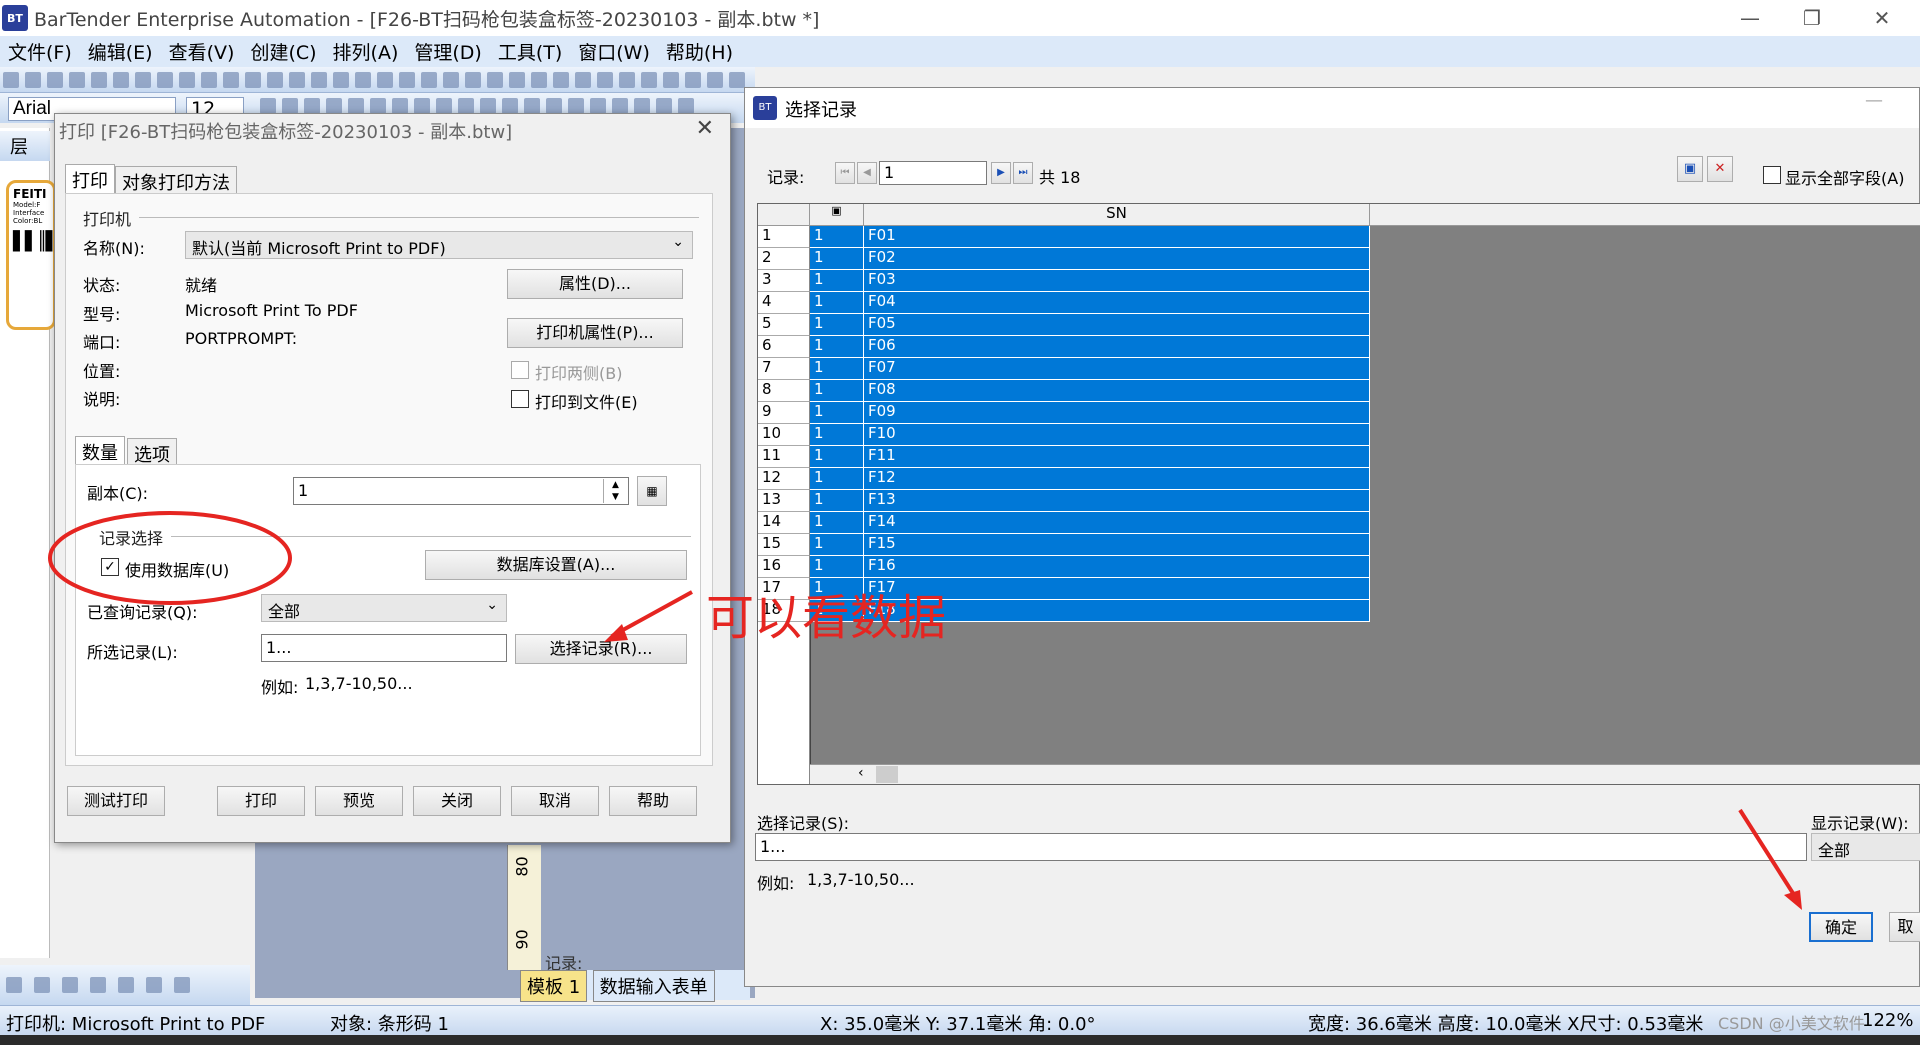 The height and width of the screenshot is (1045, 1920). Describe the element at coordinates (261, 801) in the screenshot. I see `print-button: 打印` at that location.